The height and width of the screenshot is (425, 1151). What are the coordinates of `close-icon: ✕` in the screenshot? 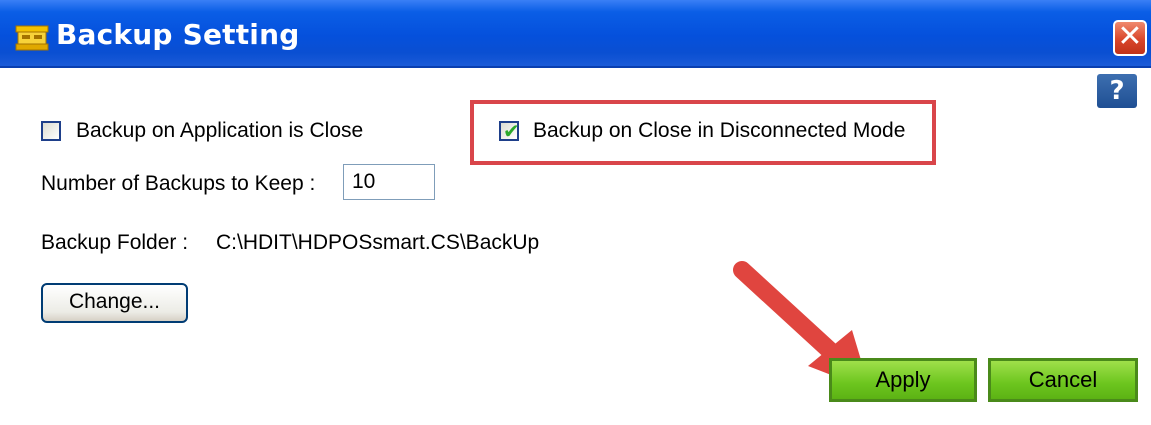 It's located at (1130, 36).